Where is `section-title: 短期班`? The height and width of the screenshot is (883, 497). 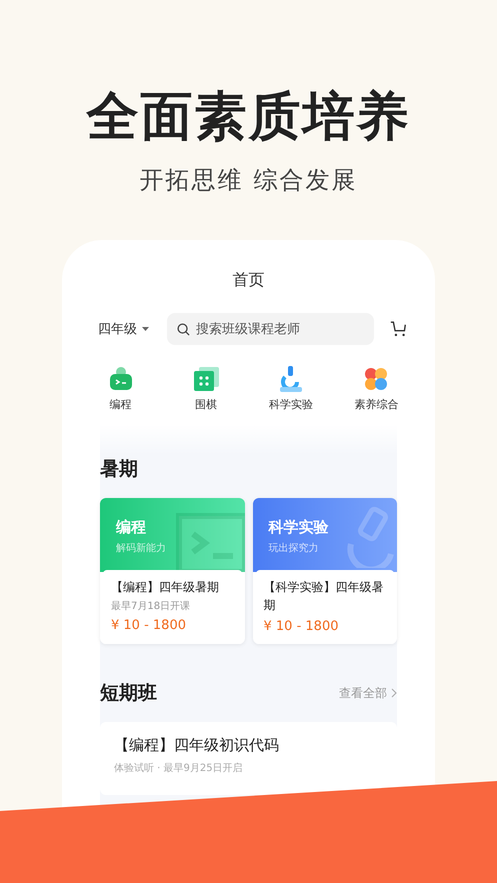
section-title: 短期班 is located at coordinates (128, 693).